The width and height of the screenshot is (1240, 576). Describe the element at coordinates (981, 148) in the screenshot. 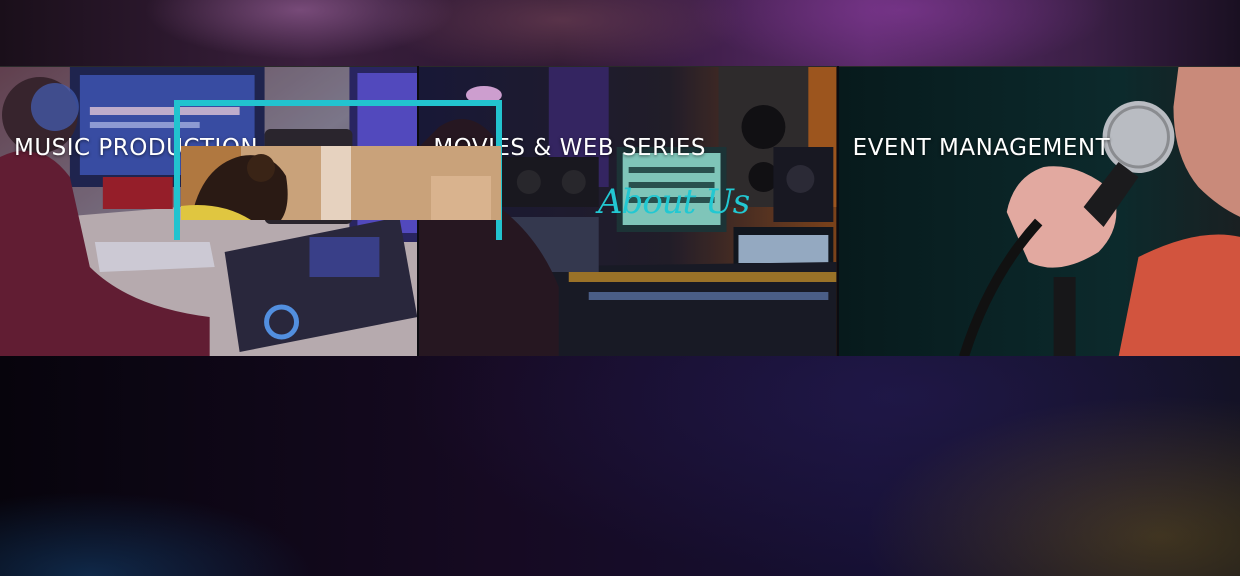

I see `service-title: EVENT MANAGEMENT` at that location.